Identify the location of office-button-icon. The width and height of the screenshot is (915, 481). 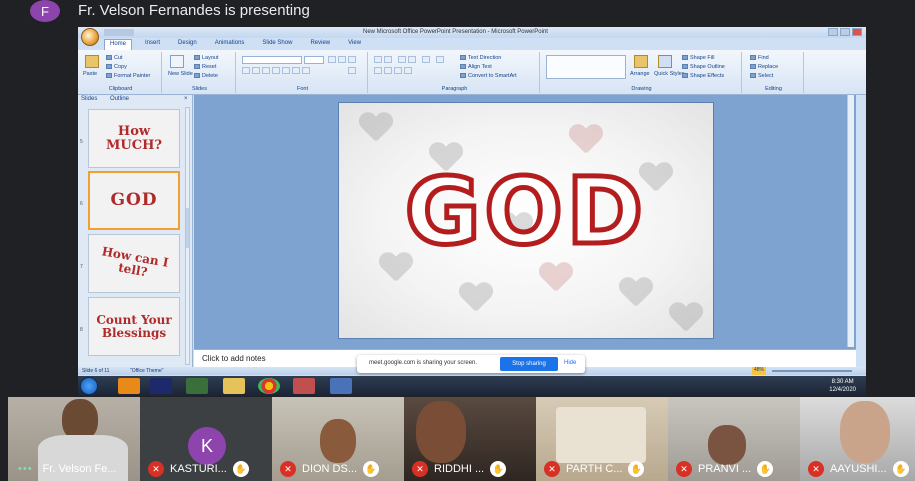
(90, 37).